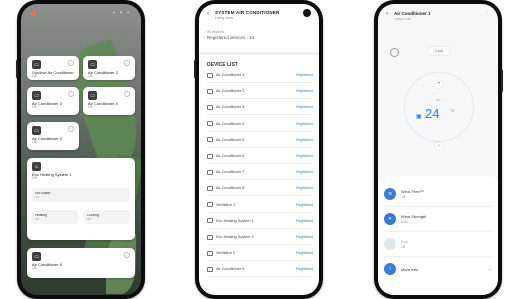 This screenshot has height=299, width=518. Describe the element at coordinates (37, 218) in the screenshot. I see `mini-status: Off` at that location.